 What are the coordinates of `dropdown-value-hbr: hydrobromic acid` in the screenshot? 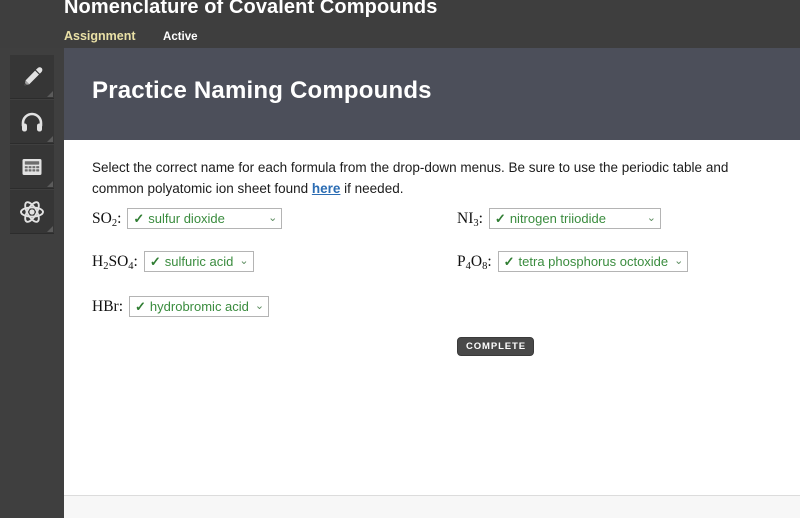 It's located at (199, 306).